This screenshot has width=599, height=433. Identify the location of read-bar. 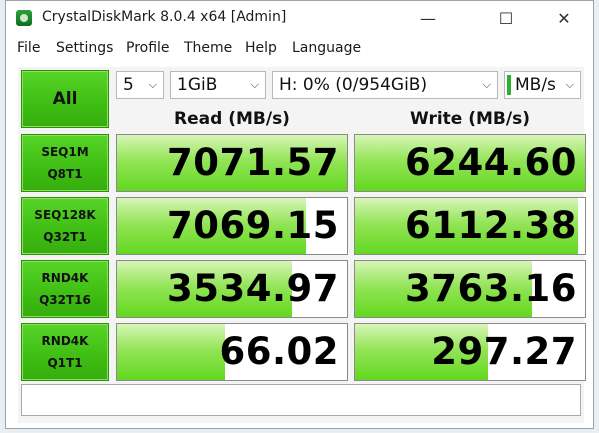
(171, 352).